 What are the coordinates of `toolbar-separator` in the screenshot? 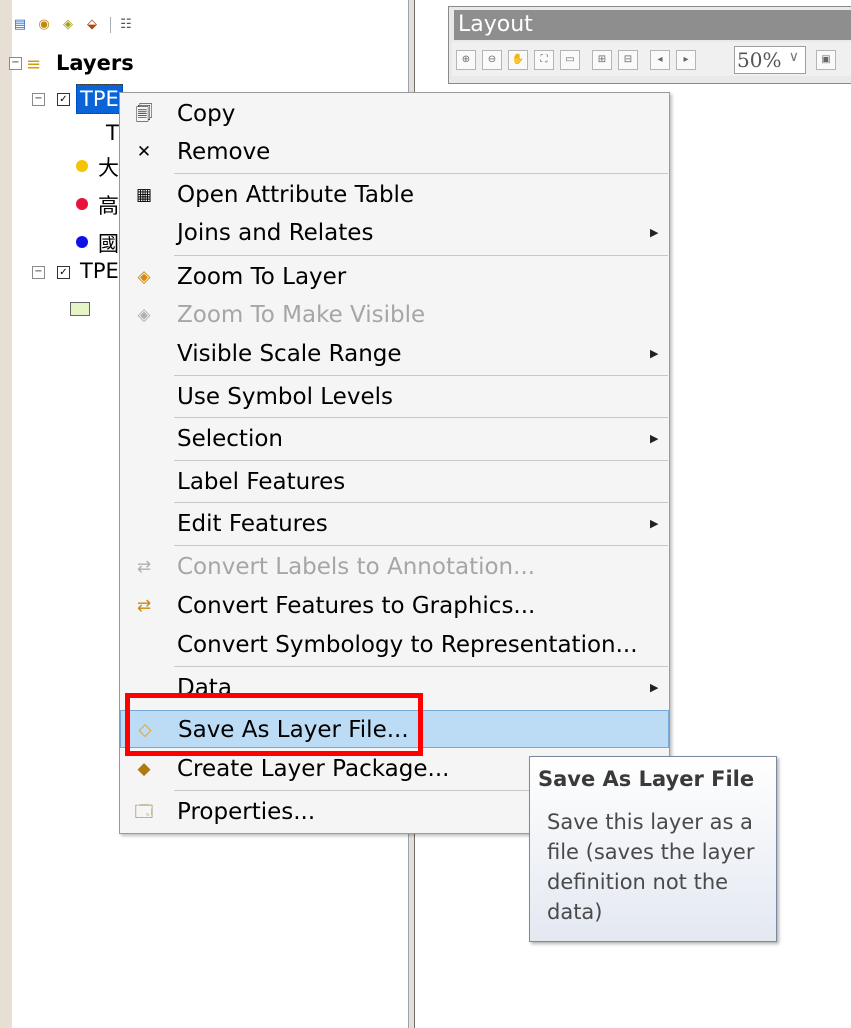 It's located at (110, 25).